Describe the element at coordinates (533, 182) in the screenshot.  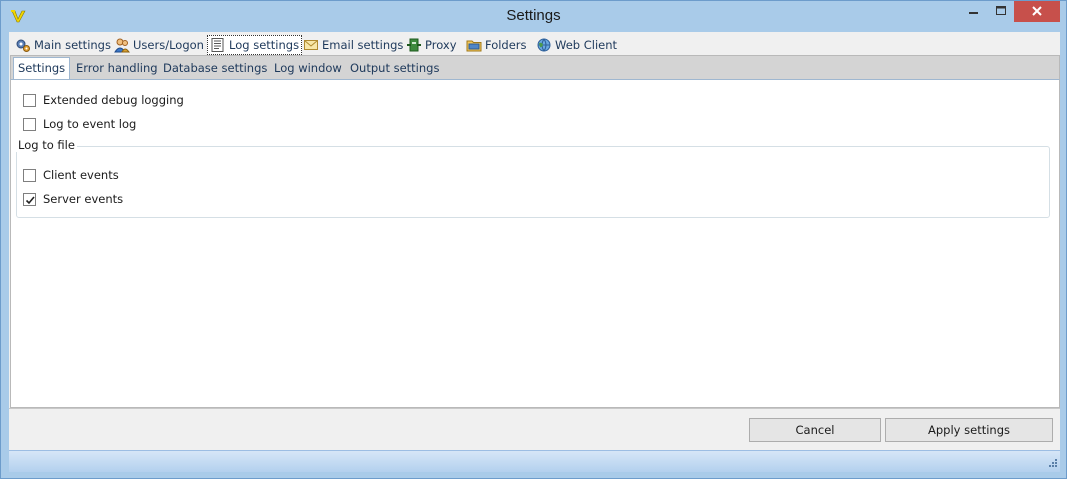
I see `log-to-file-group` at that location.